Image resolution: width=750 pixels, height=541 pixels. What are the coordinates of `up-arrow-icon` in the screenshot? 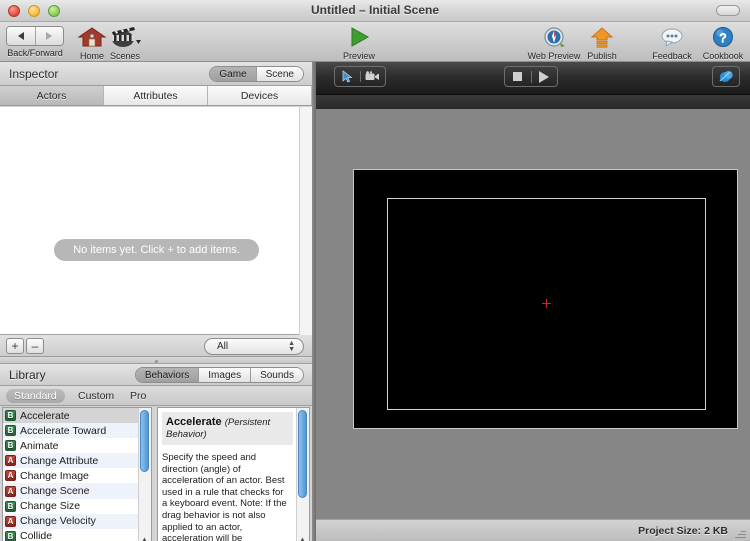 It's located at (602, 37).